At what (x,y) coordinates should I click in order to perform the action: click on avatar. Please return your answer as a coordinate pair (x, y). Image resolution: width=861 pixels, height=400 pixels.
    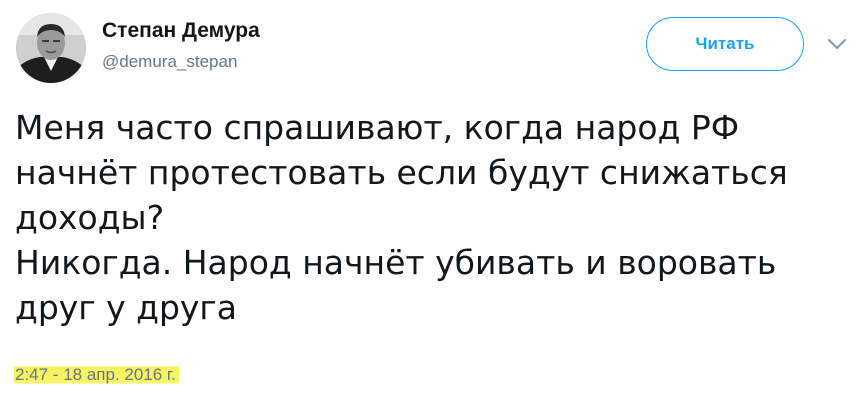
    Looking at the image, I should click on (51, 48).